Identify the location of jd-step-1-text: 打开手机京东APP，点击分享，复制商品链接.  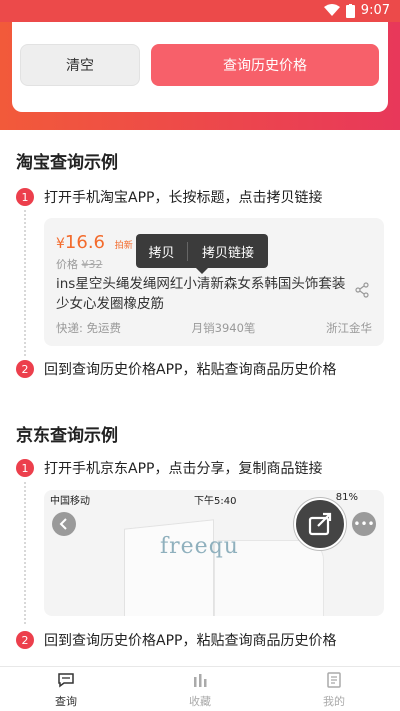
(183, 469).